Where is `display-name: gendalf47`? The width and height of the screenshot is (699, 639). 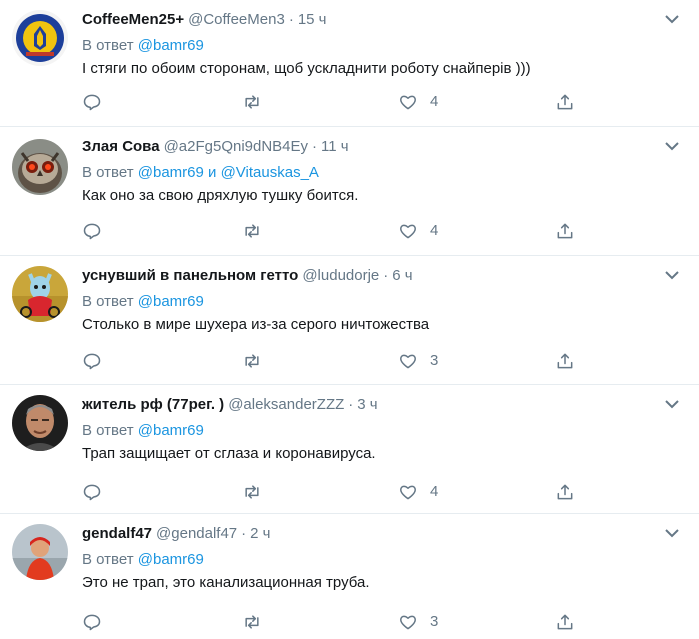 display-name: gendalf47 is located at coordinates (117, 533).